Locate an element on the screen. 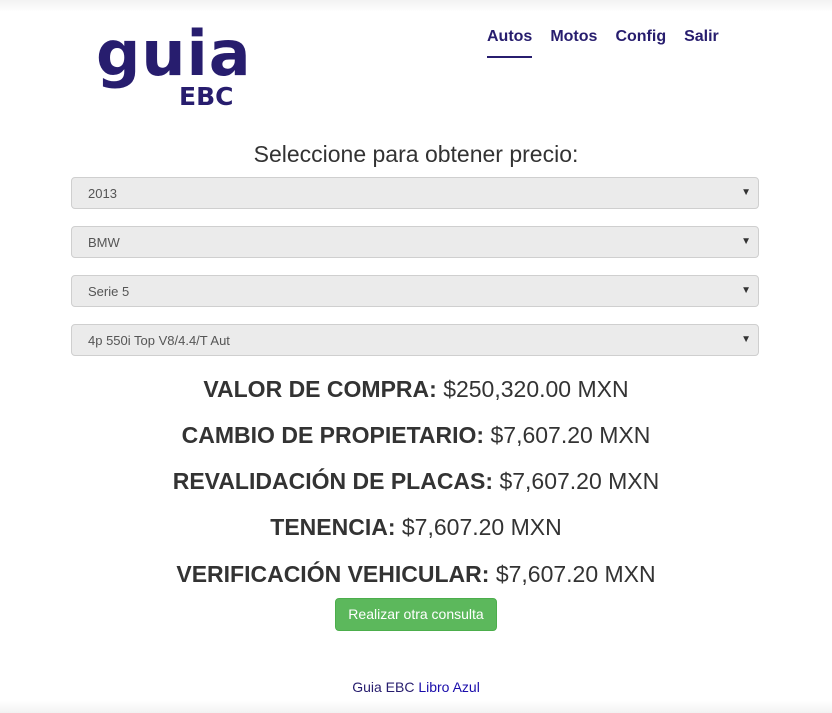 The width and height of the screenshot is (832, 713). version-select: 4p 550i Top V8/4.4/T Aut ▼ is located at coordinates (415, 340).